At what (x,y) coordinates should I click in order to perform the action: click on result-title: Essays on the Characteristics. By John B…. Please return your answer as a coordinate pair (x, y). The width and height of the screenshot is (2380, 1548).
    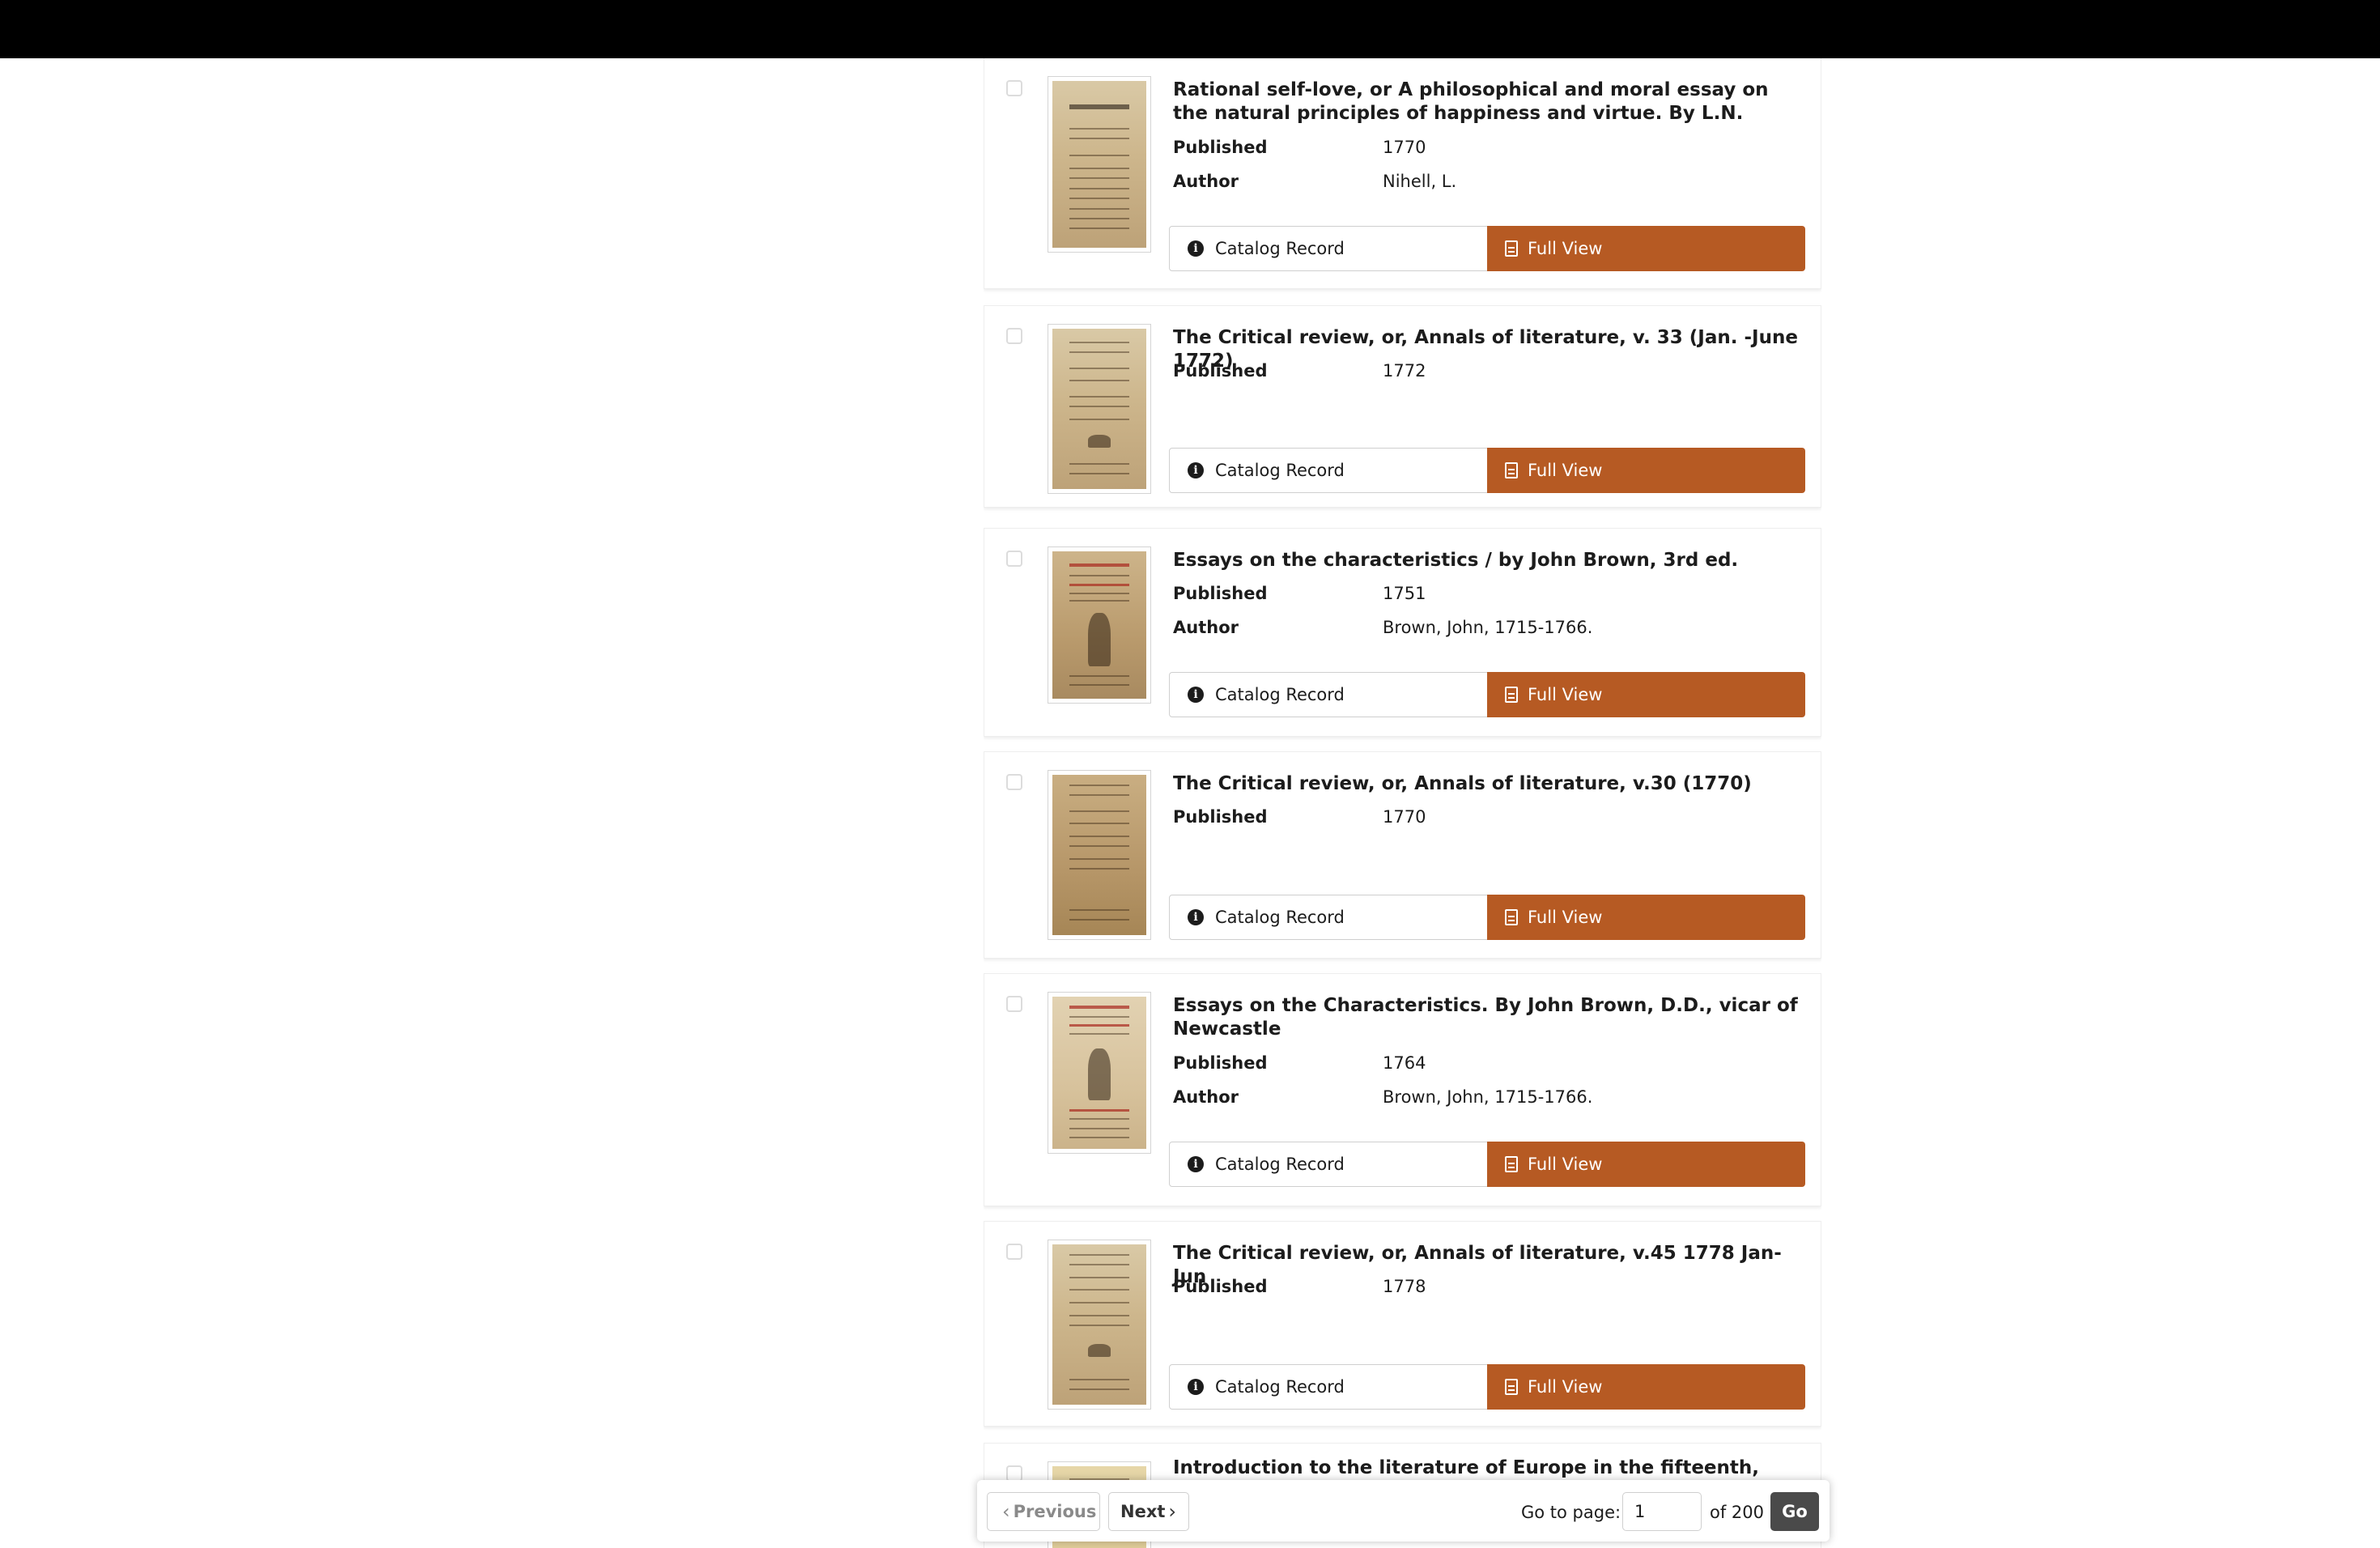
    Looking at the image, I should click on (1488, 1018).